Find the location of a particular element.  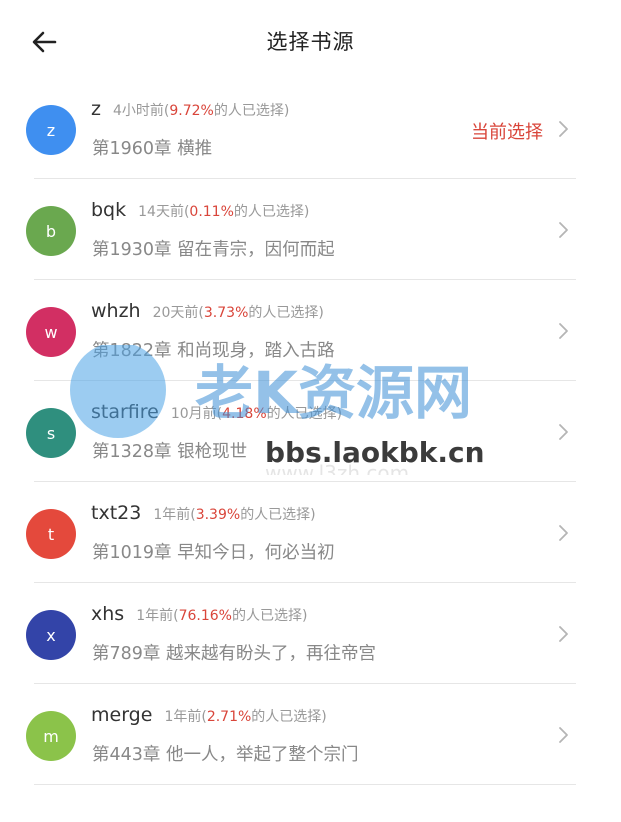

header-bar: 选择书源 is located at coordinates (310, 42).